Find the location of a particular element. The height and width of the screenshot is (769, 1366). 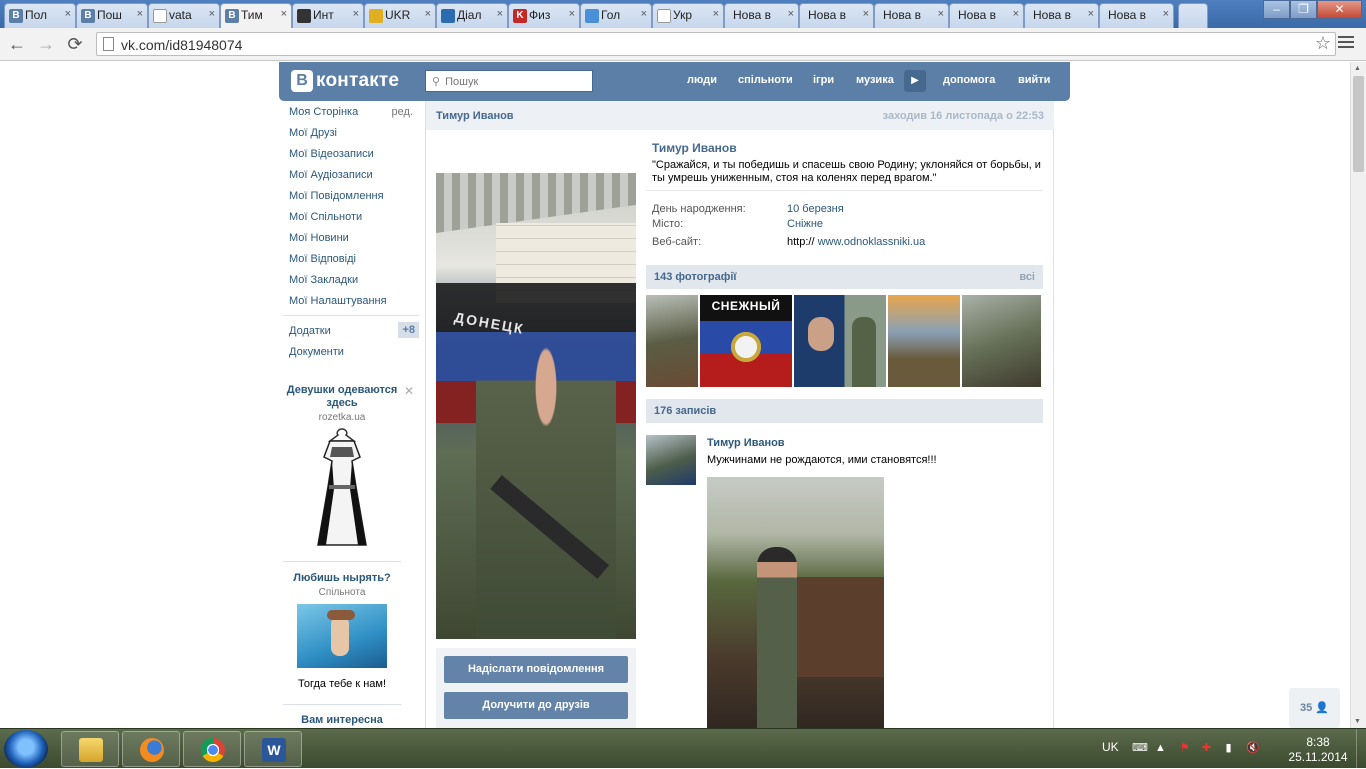

vk-logo: В контакте is located at coordinates (345, 81).